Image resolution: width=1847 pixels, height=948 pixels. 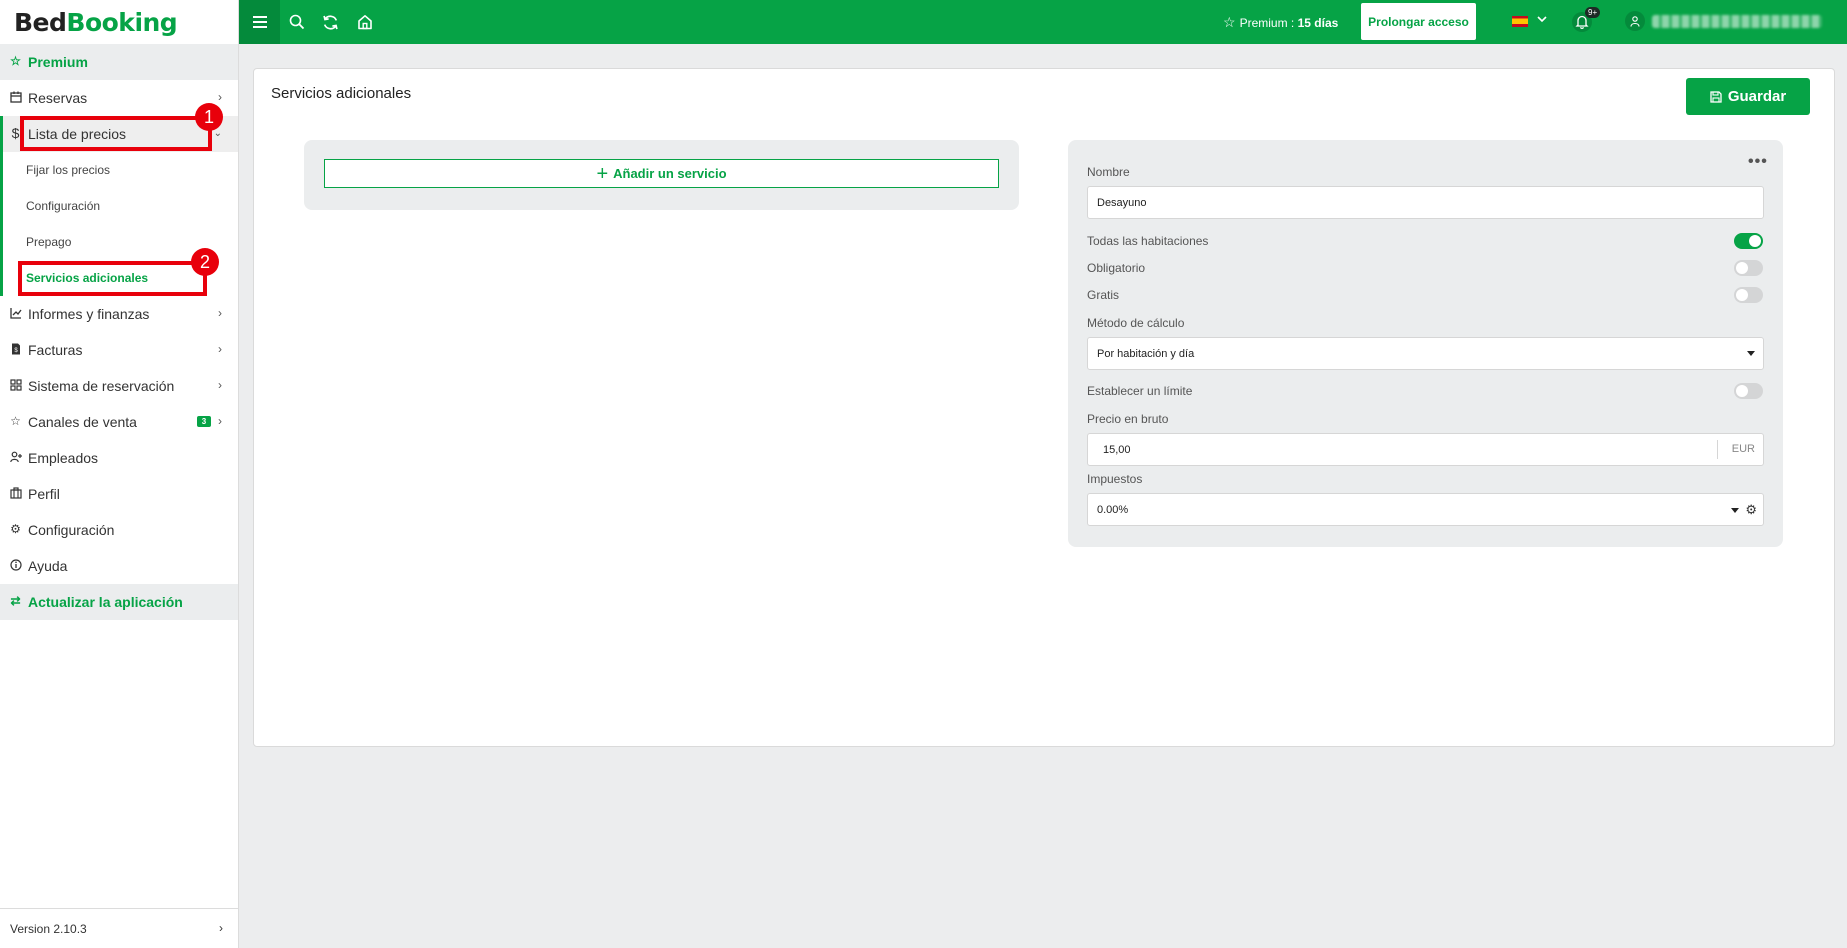 I want to click on extend-access-button: Prolongar acceso, so click(x=1418, y=21).